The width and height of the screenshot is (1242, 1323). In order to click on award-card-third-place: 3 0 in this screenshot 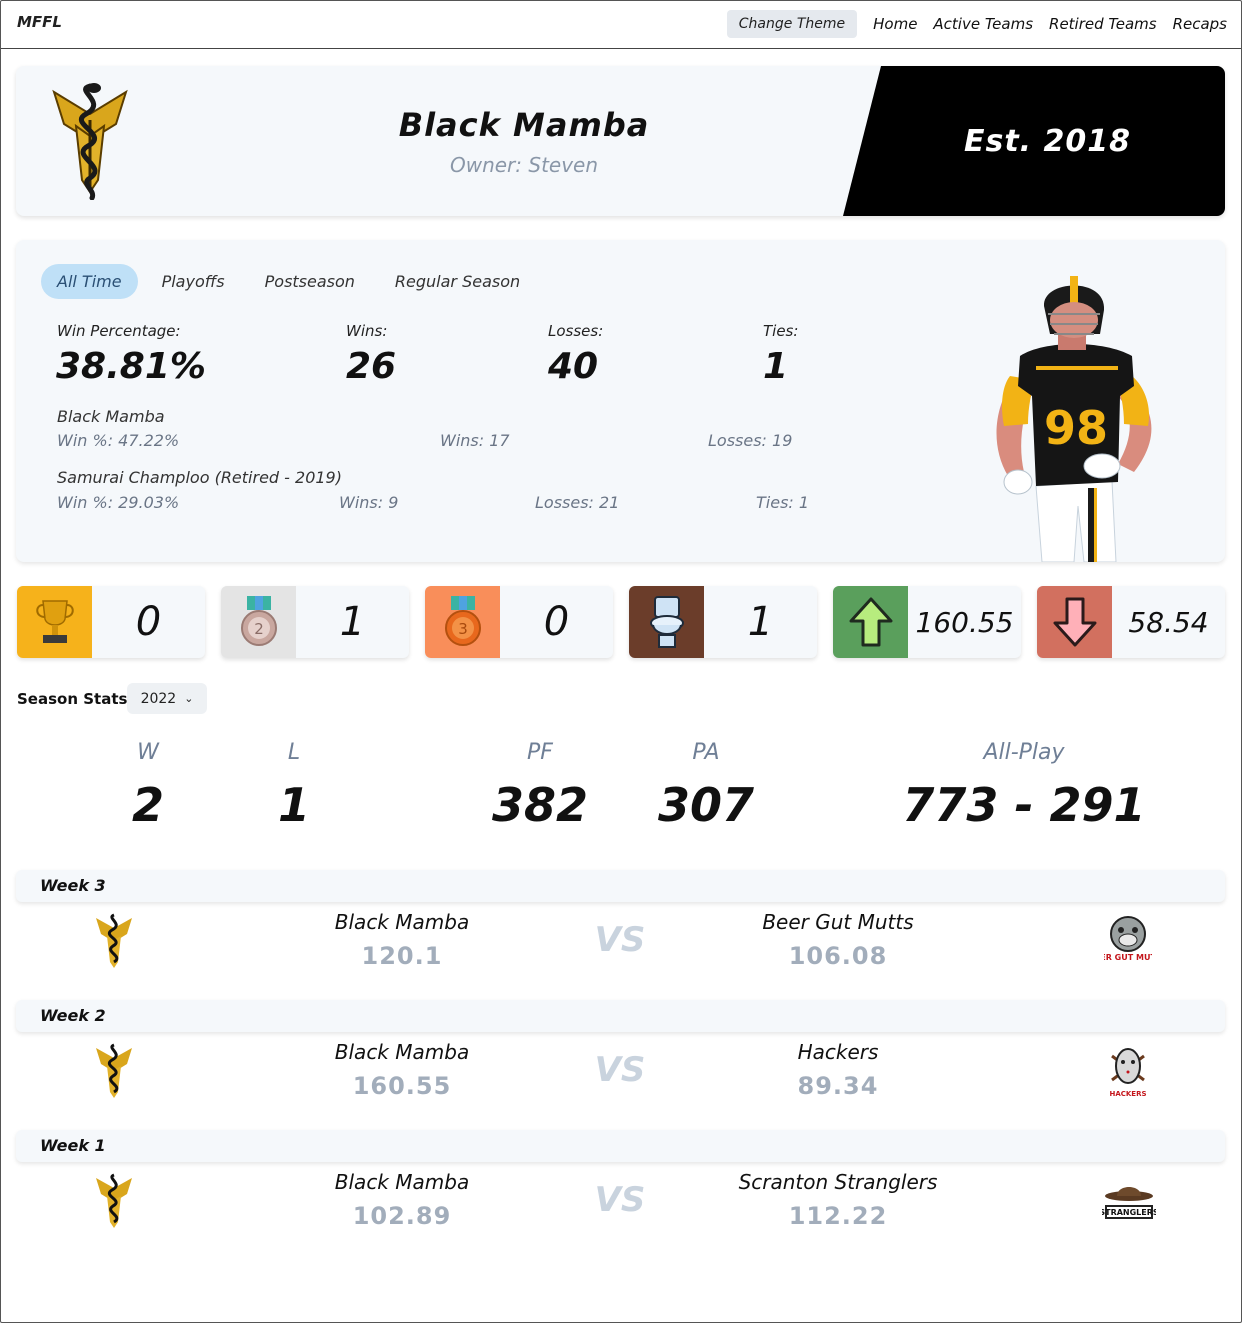, I will do `click(519, 622)`.